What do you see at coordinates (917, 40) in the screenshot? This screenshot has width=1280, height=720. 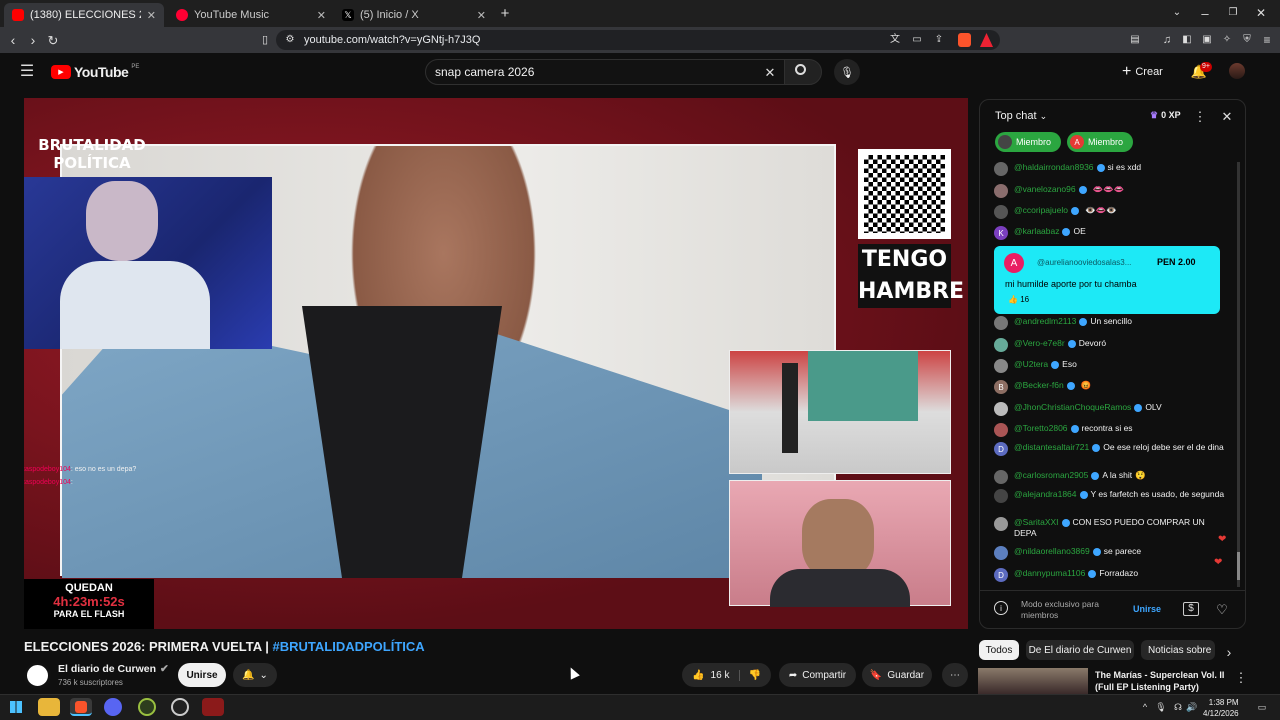 I see `cast-icon: ▭` at bounding box center [917, 40].